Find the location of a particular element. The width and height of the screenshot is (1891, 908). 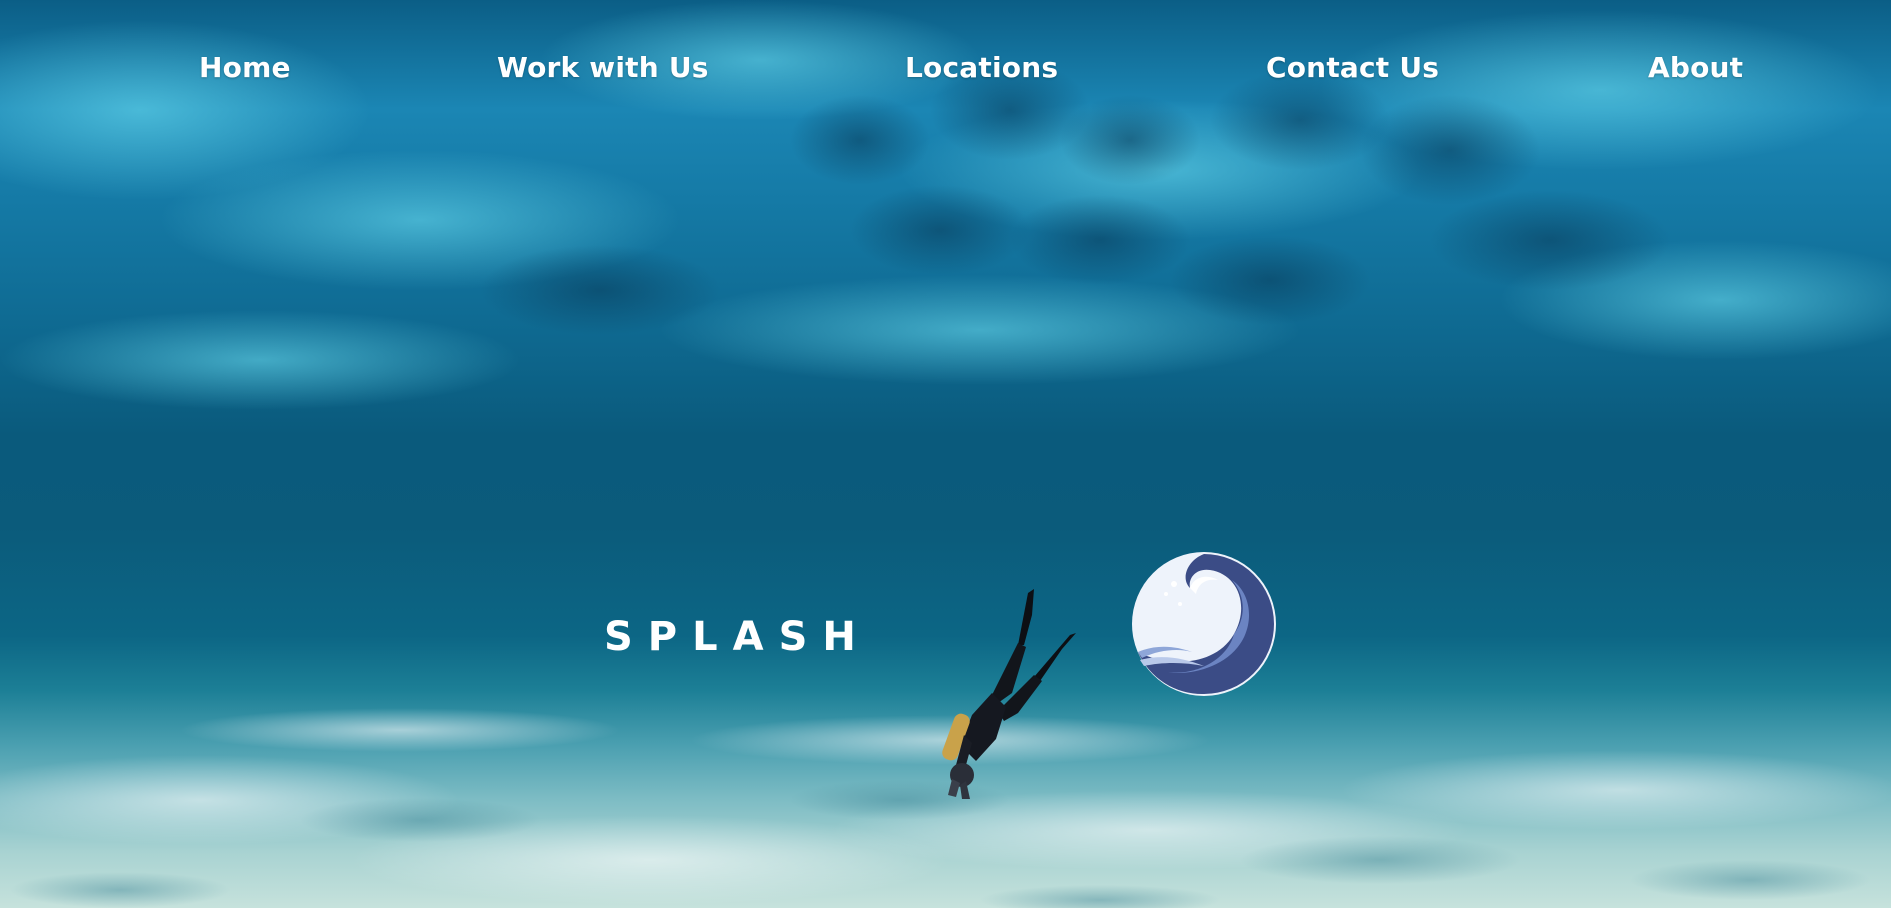

nav-contact-us: Contact Us is located at coordinates (1352, 68).